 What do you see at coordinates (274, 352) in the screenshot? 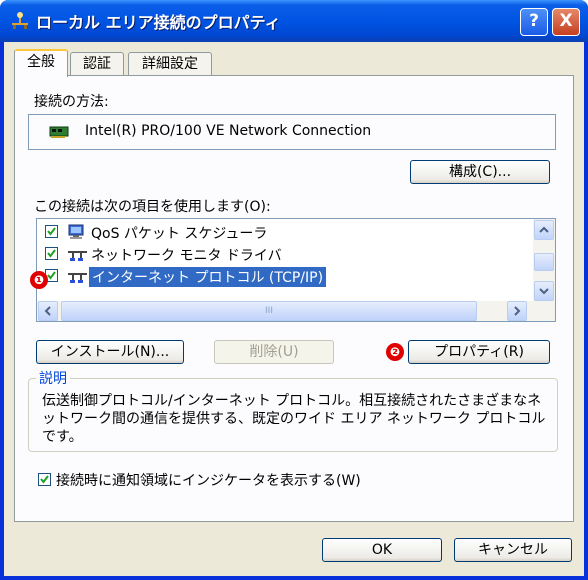
I see `uninstall-button: 削除(U)` at bounding box center [274, 352].